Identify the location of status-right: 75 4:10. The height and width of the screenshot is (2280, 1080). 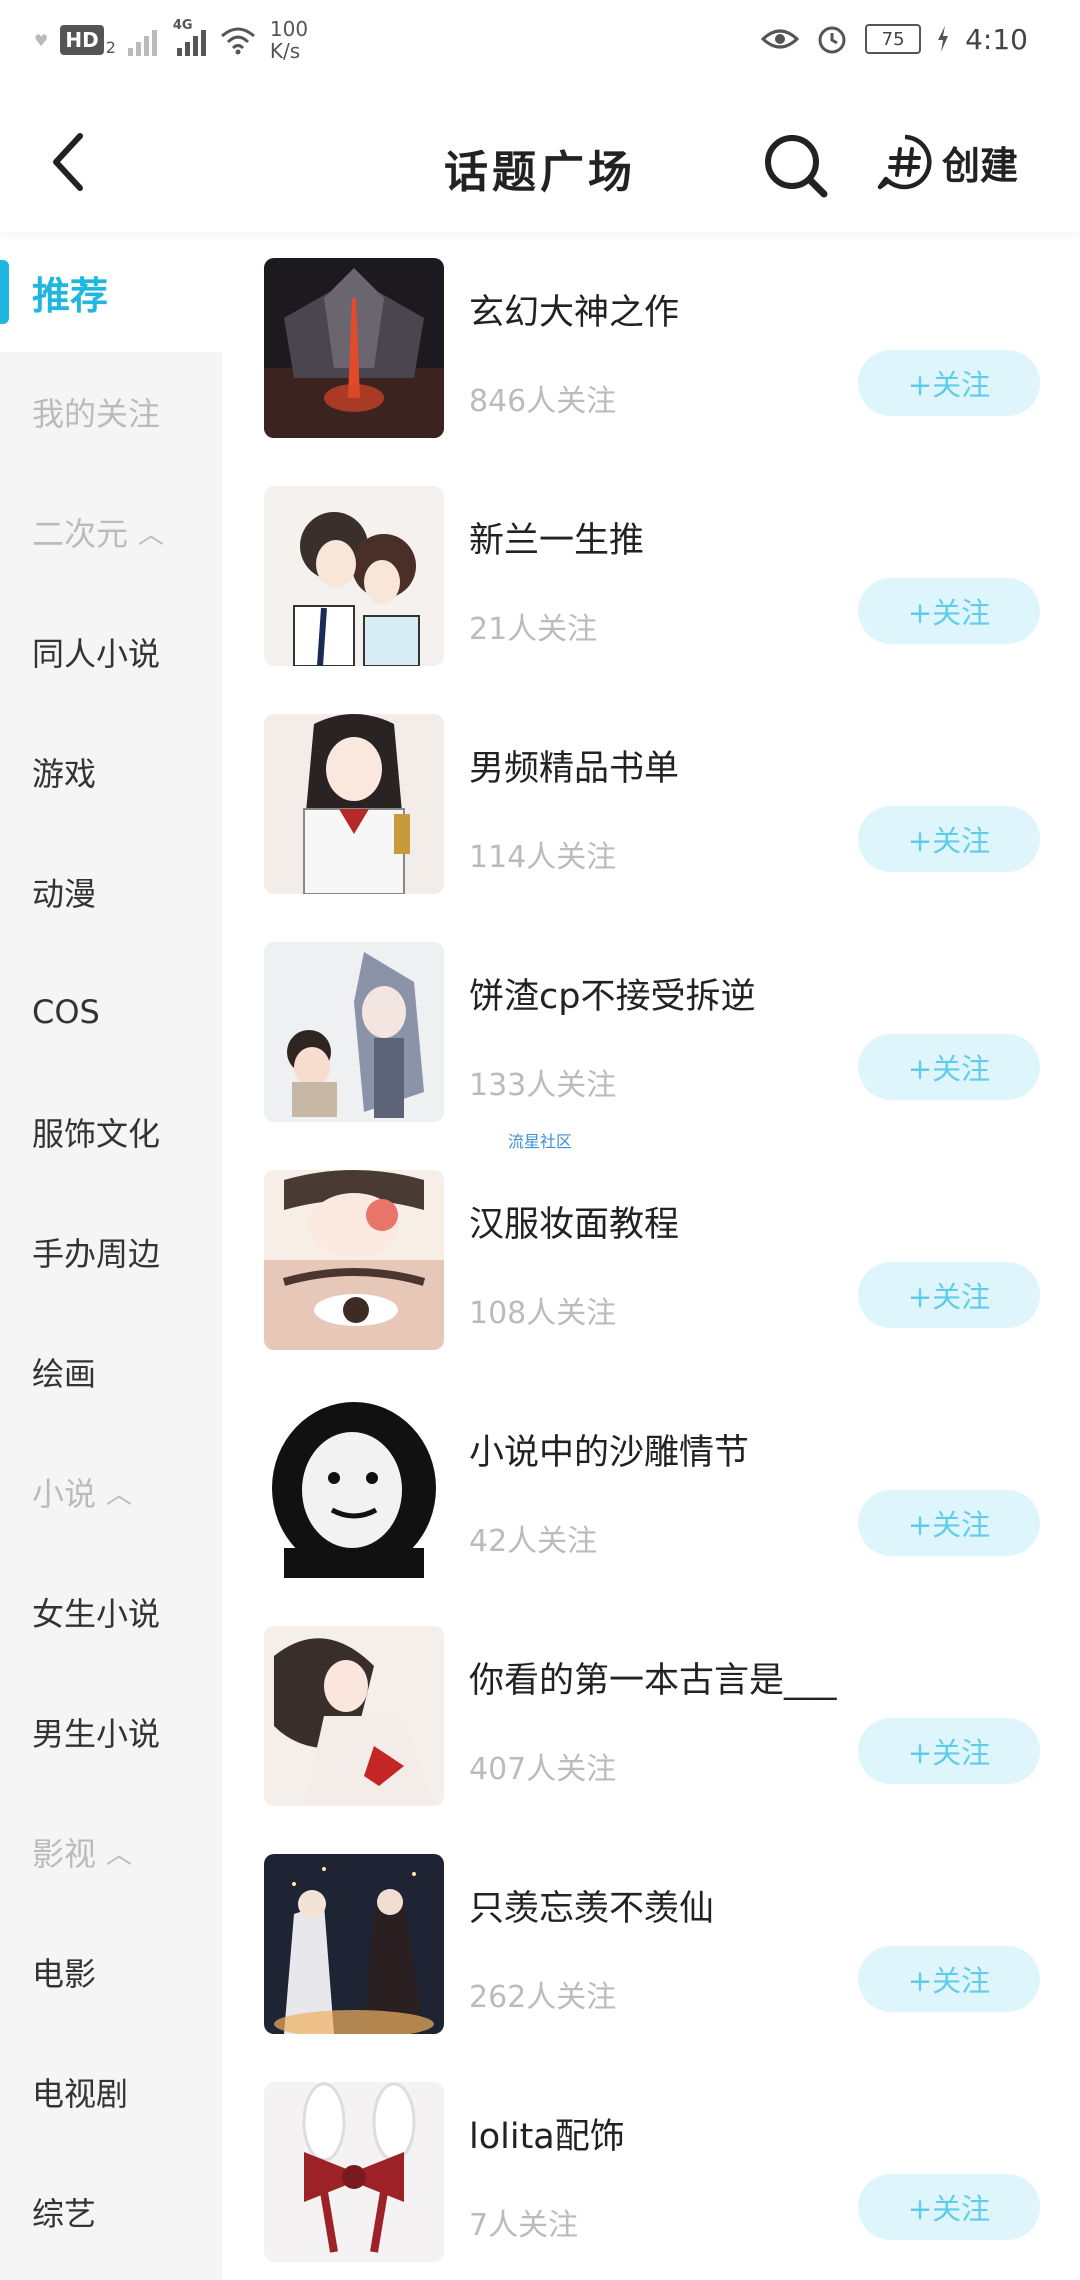
(894, 39).